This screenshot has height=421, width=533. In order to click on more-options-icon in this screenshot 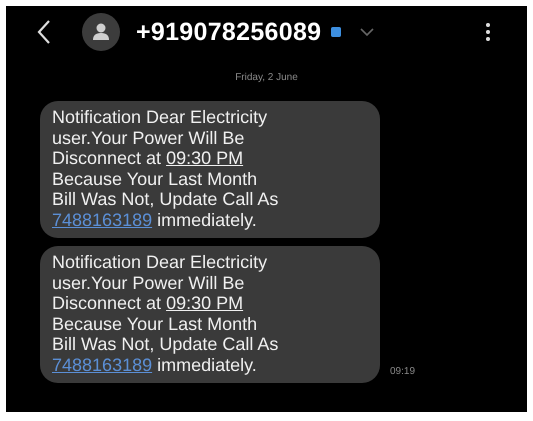, I will do `click(488, 32)`.